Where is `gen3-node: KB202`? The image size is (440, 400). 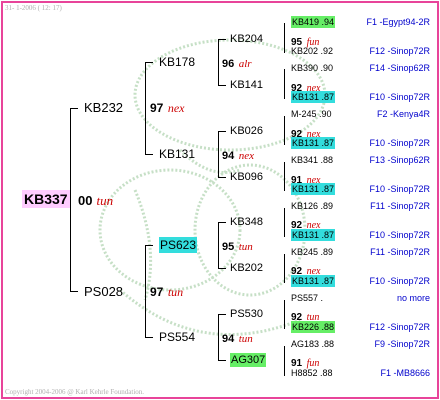
gen3-node: KB202 is located at coordinates (246, 268).